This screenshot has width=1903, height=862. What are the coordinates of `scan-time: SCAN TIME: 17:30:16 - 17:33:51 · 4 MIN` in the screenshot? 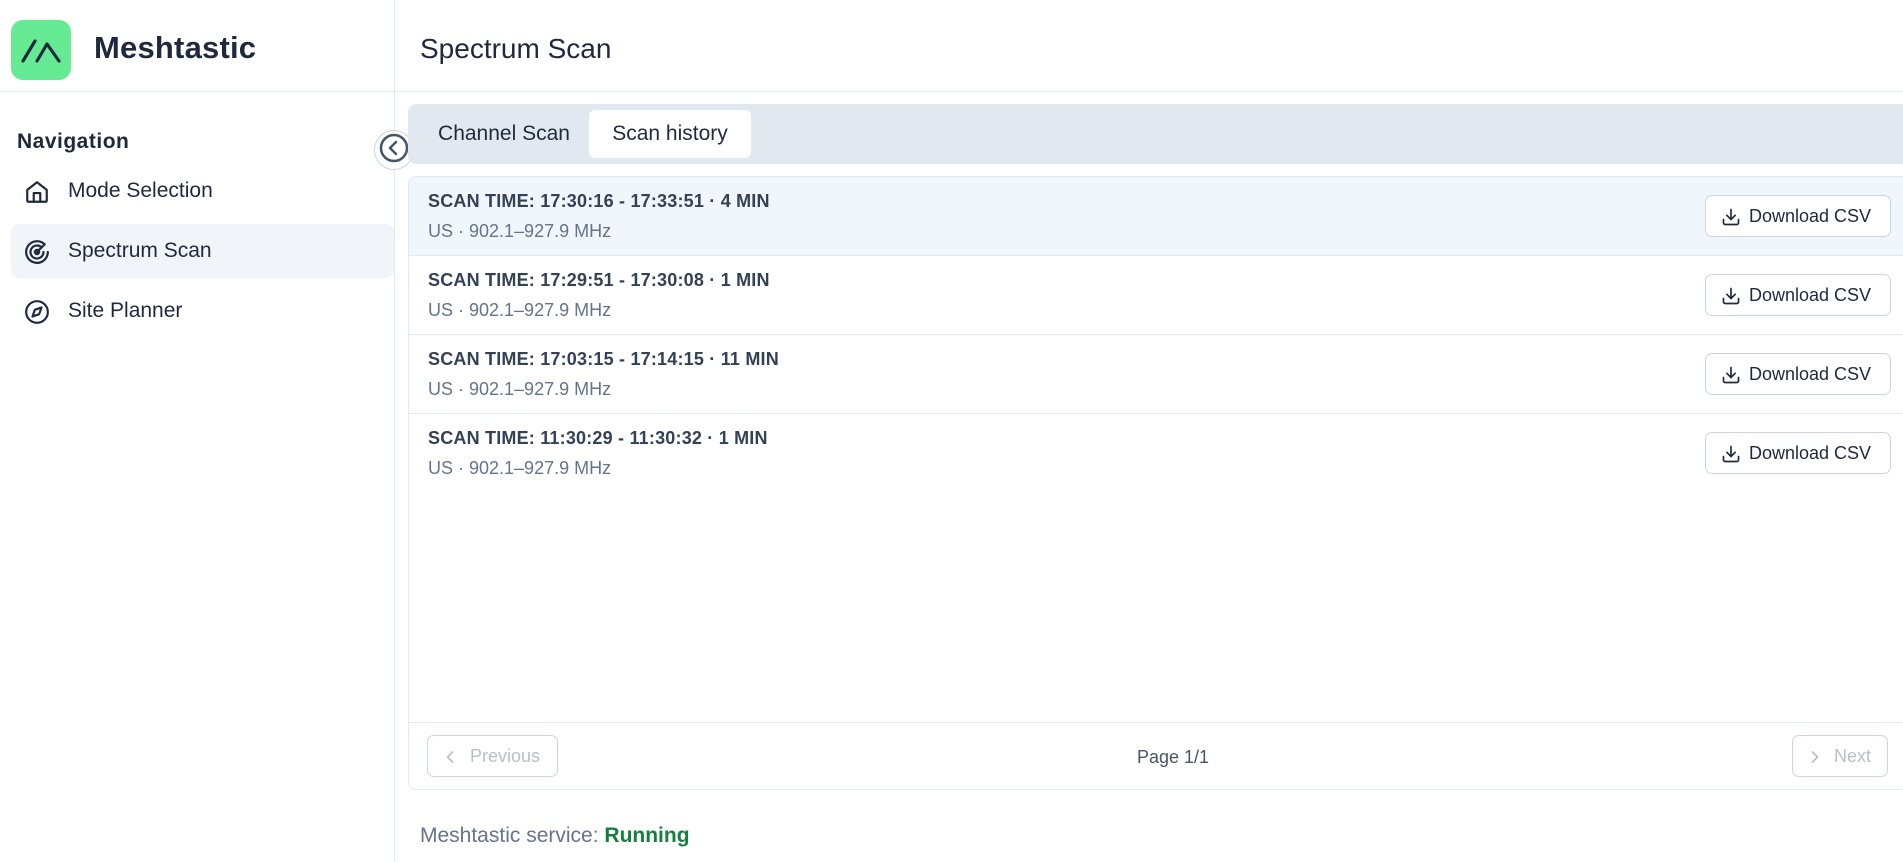 It's located at (599, 201).